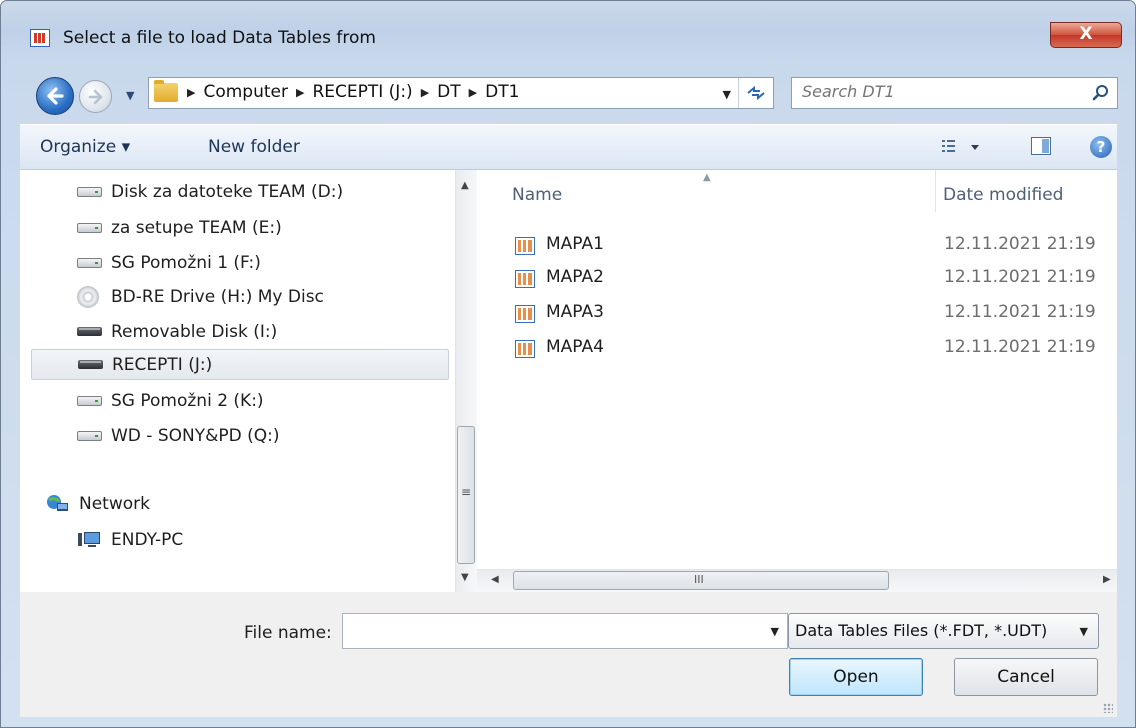 The width and height of the screenshot is (1136, 728). What do you see at coordinates (807, 348) in the screenshot?
I see `file-row: MAPA4 12.11.2021 21:19` at bounding box center [807, 348].